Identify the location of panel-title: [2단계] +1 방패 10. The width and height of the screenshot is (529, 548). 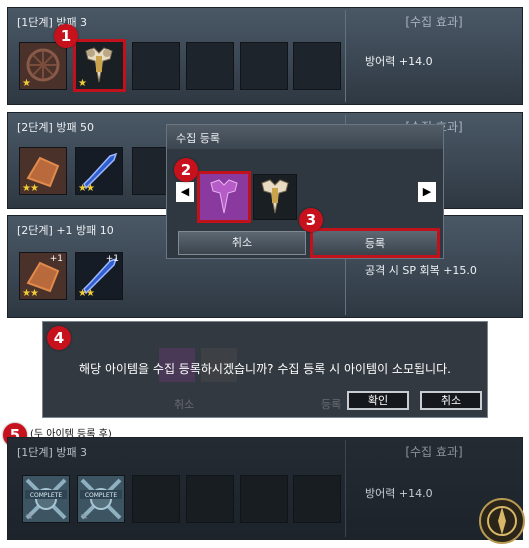
(65, 230).